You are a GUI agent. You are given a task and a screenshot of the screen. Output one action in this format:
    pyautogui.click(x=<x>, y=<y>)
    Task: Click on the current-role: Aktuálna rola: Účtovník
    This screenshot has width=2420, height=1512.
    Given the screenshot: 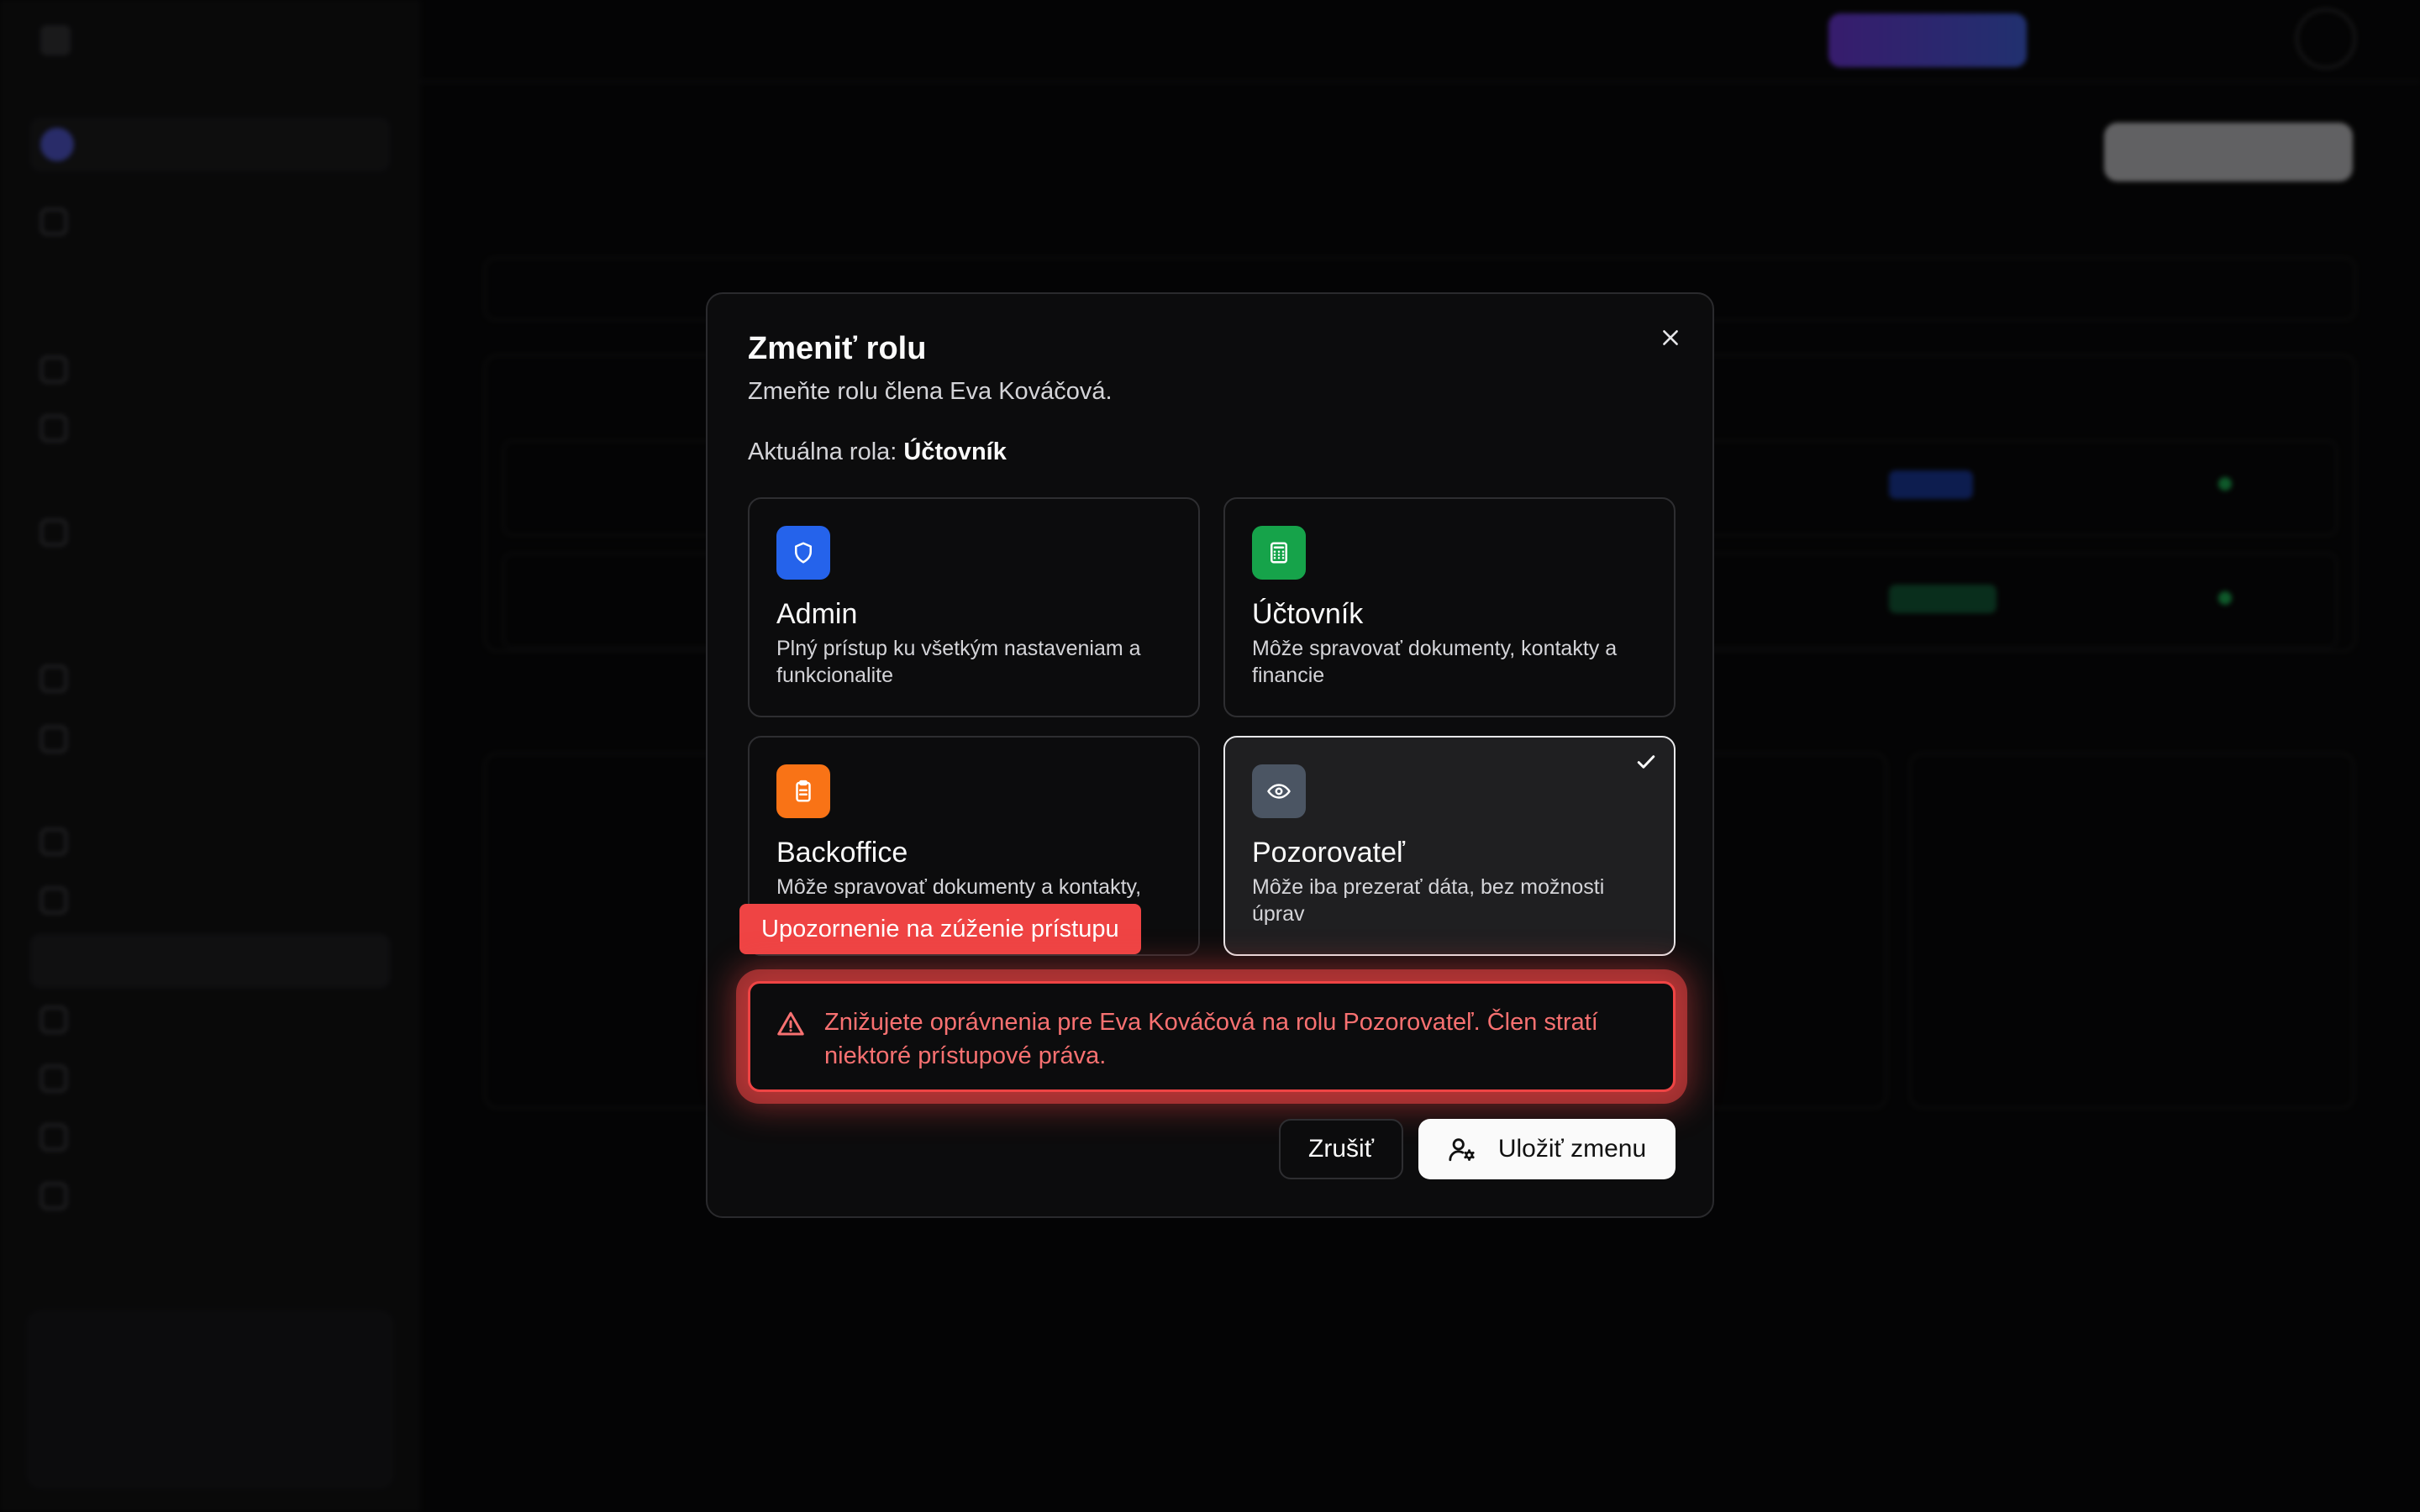 What is the action you would take?
    pyautogui.click(x=877, y=452)
    